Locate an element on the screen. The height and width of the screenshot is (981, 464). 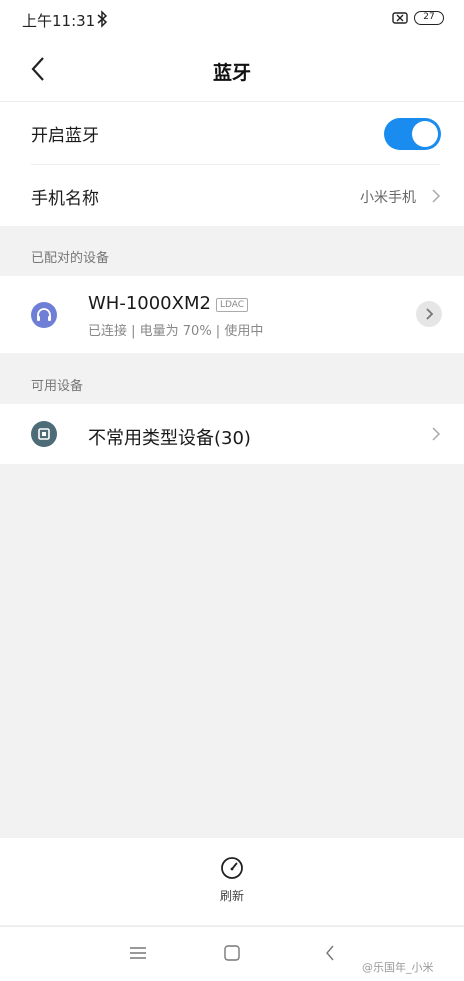
available-section-label: 可用设备 is located at coordinates (57, 386).